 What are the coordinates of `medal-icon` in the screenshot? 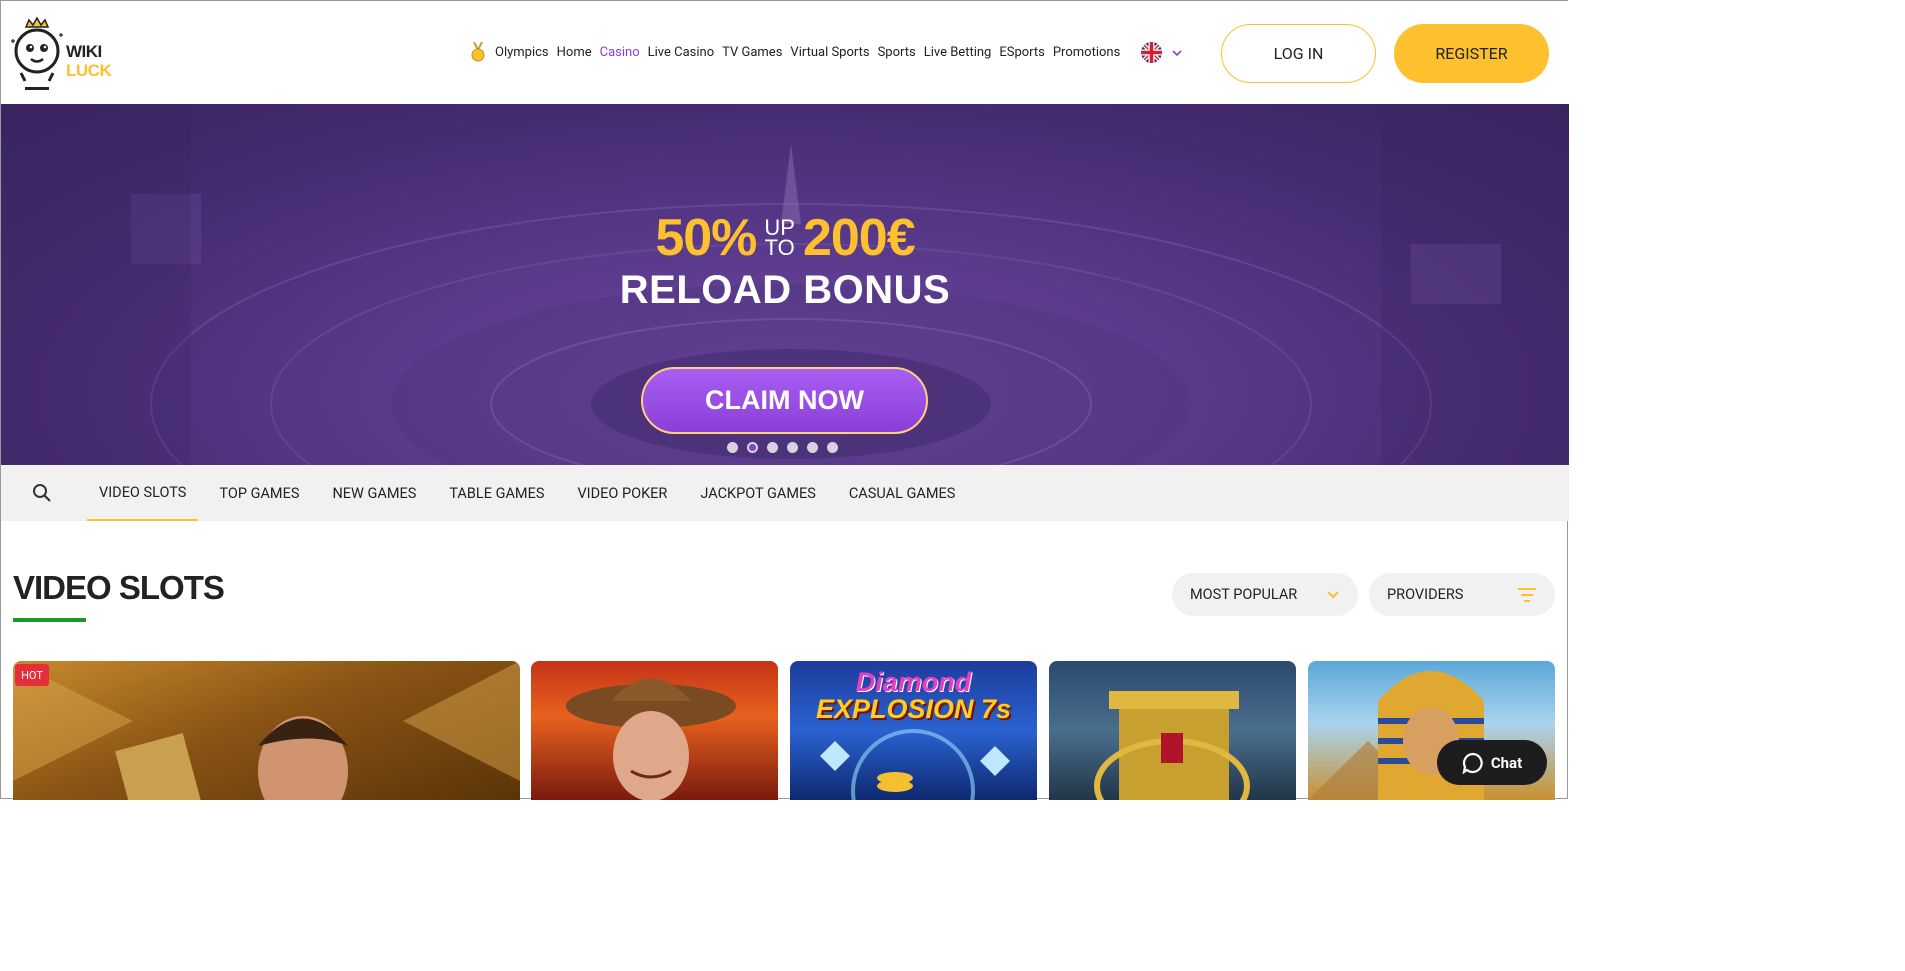 It's located at (478, 51).